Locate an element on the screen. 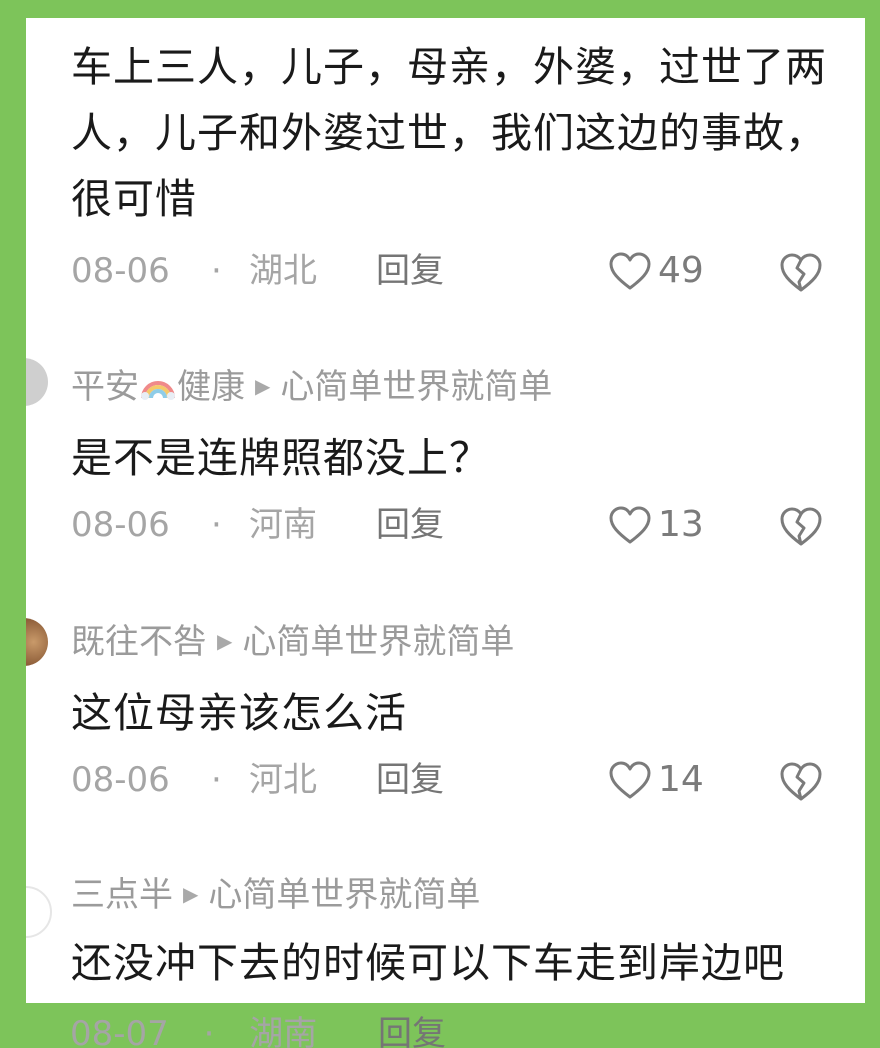 This screenshot has width=880, height=1048. like-button: 49 is located at coordinates (656, 271).